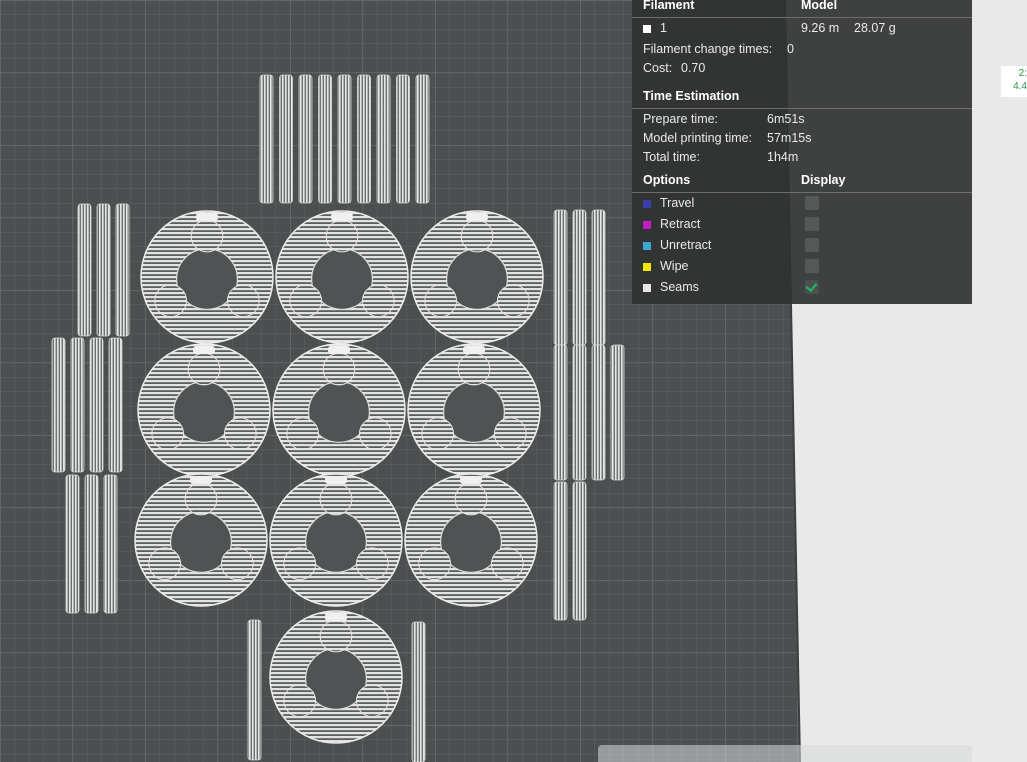 This screenshot has height=762, width=1027. Describe the element at coordinates (823, 180) in the screenshot. I see `display-header: Display` at that location.